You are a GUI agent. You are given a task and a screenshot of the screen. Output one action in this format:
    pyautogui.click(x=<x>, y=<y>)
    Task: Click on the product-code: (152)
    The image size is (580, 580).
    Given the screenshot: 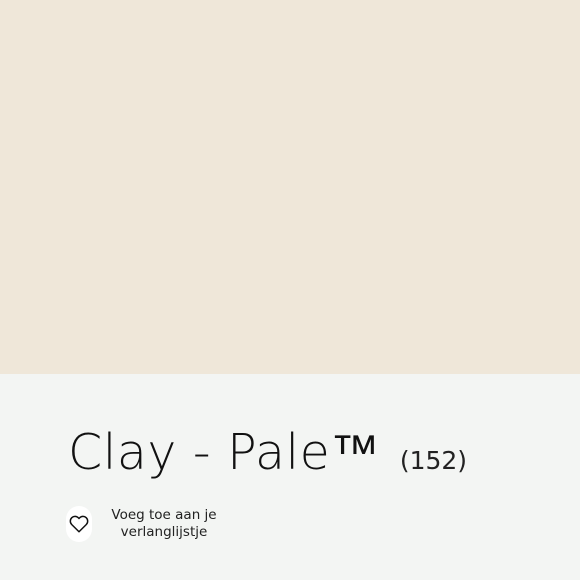 What is the action you would take?
    pyautogui.click(x=433, y=460)
    